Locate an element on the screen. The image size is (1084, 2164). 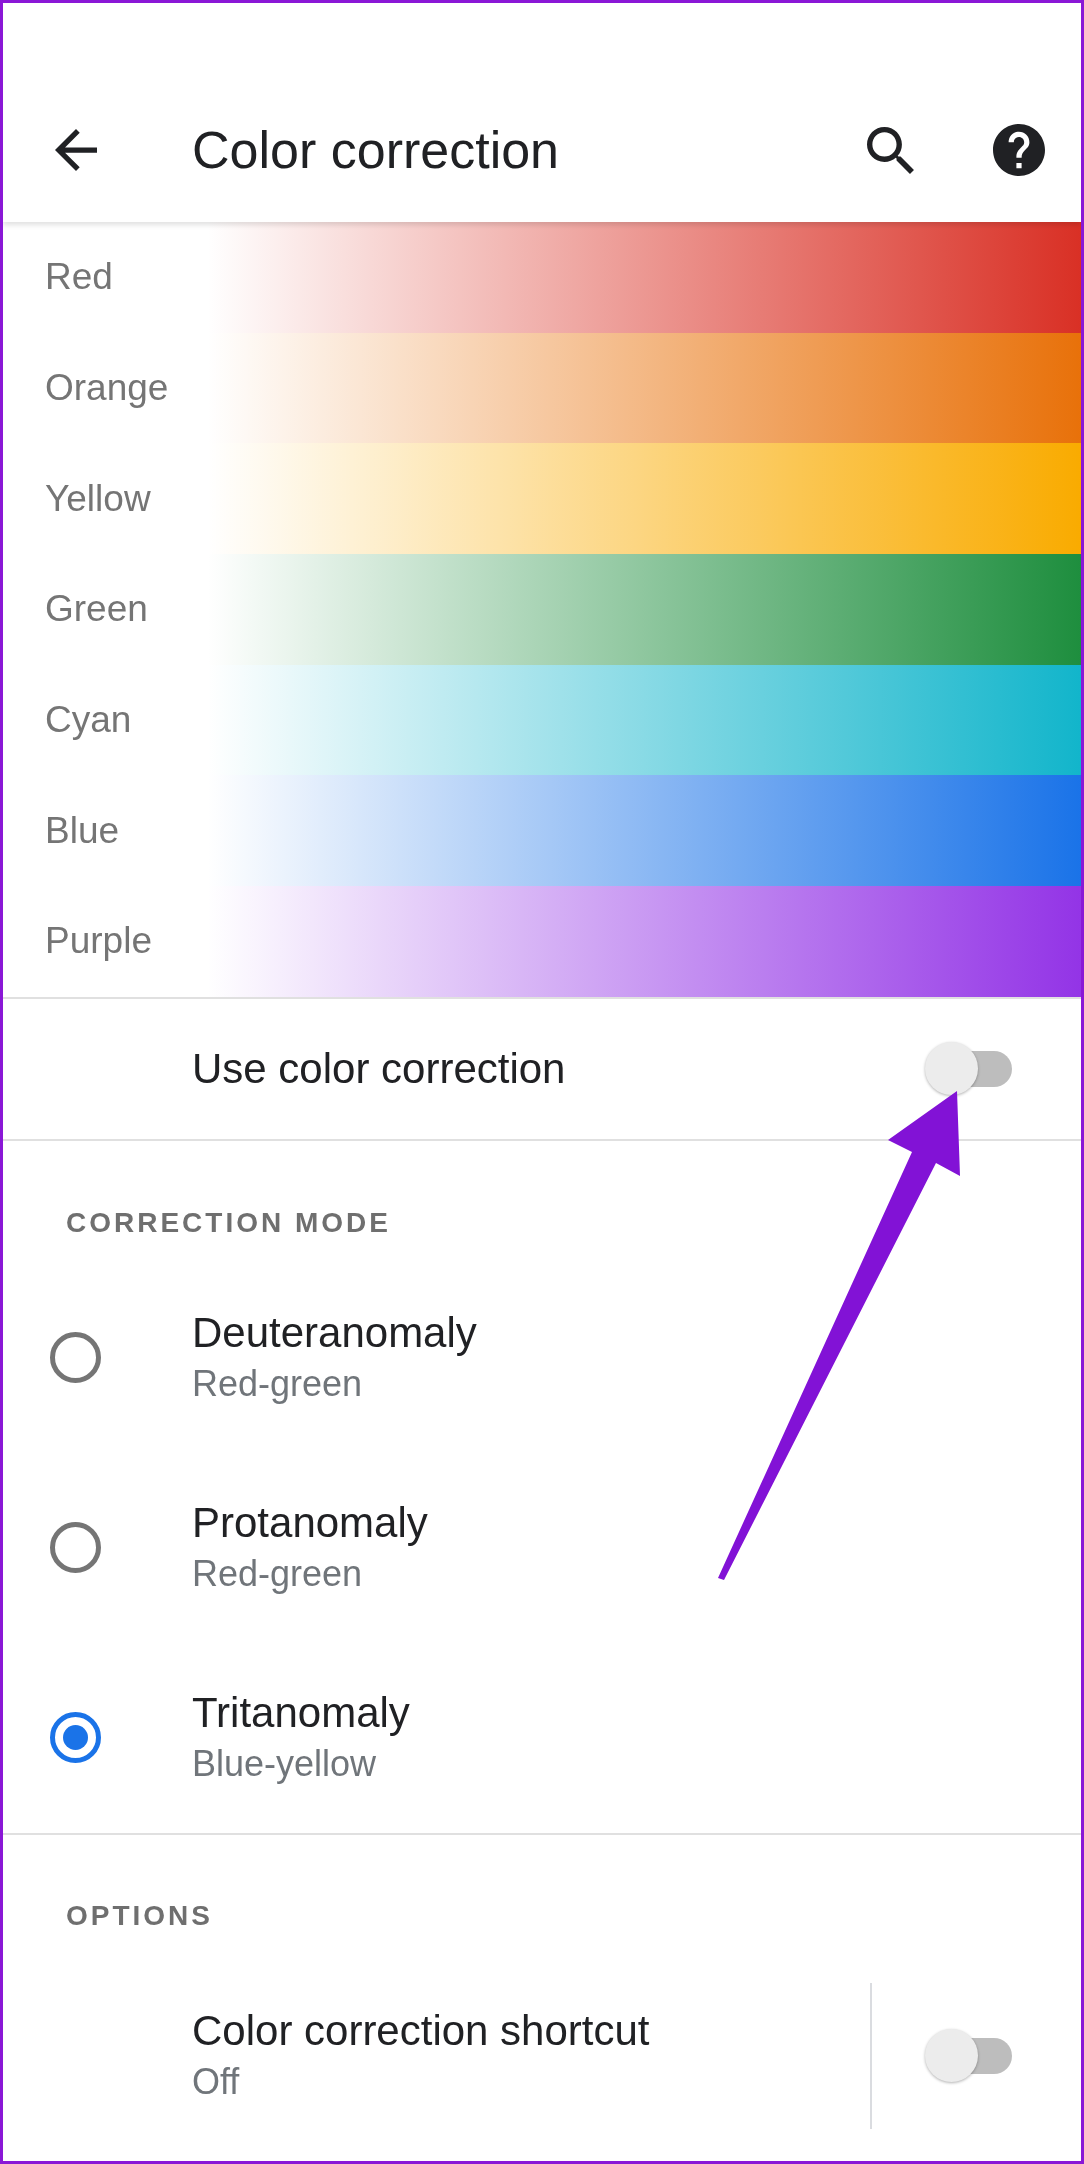
page-title: Color correction is located at coordinates (376, 150).